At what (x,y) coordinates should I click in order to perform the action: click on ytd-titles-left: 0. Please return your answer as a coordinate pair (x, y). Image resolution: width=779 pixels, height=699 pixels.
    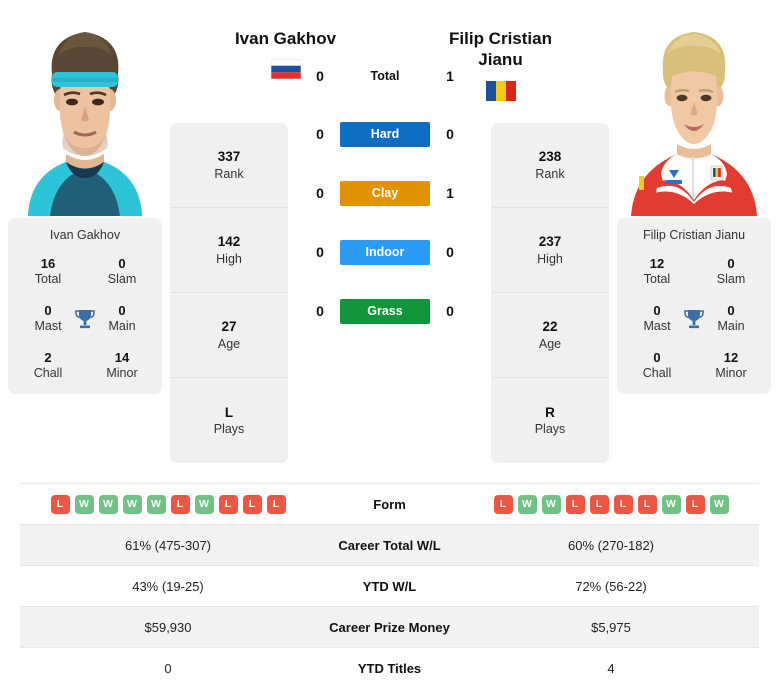
    Looking at the image, I should click on (168, 668).